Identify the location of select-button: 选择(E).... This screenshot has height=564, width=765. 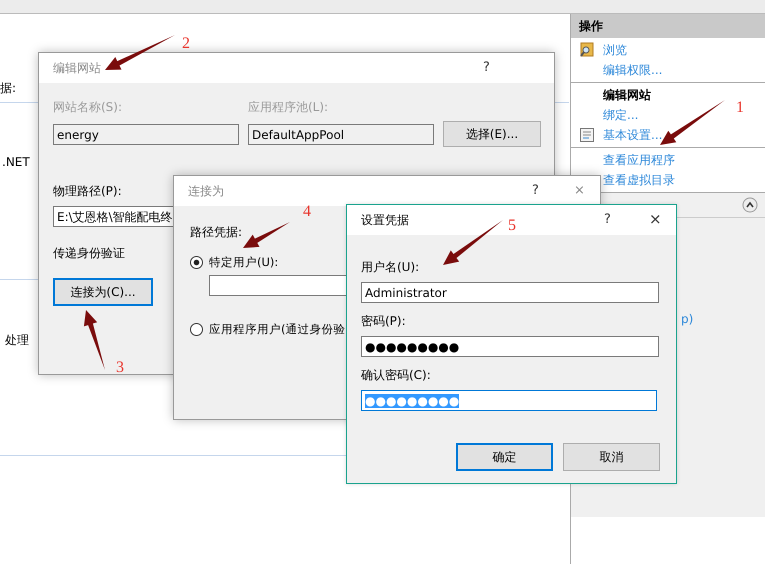
(492, 134).